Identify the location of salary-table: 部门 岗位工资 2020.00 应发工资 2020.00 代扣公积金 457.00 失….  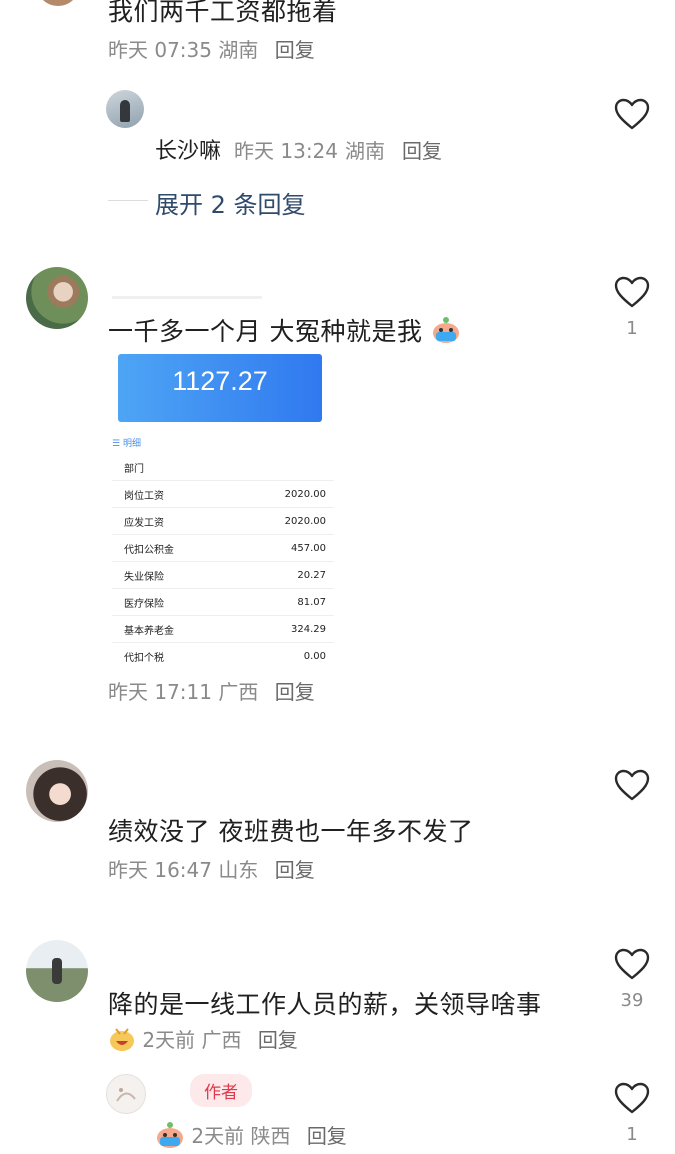
(223, 561).